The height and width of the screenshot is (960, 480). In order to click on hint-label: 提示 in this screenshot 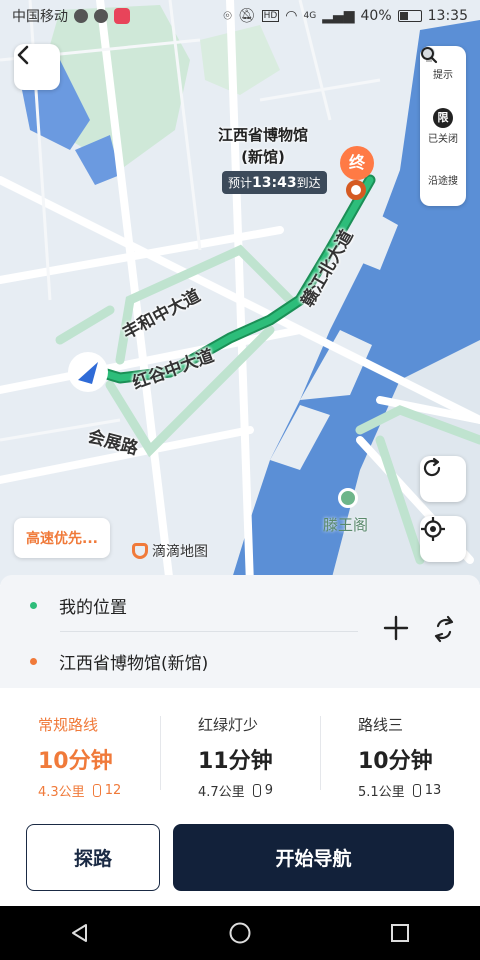, I will do `click(443, 75)`.